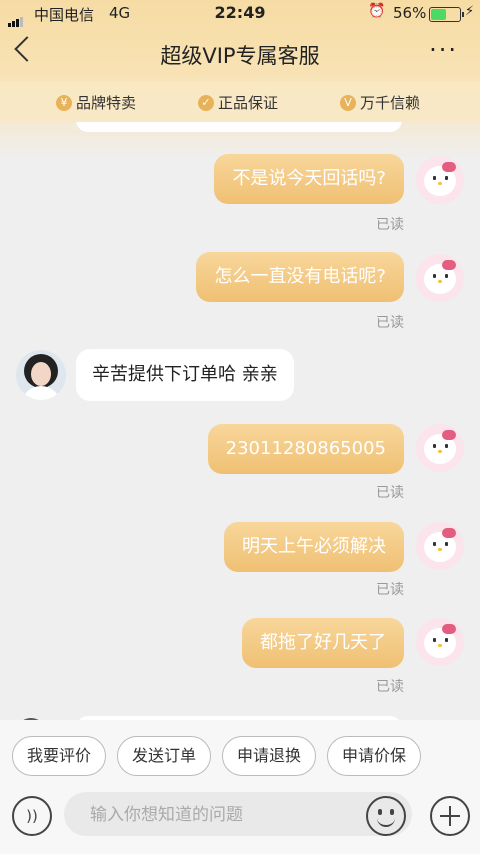 Image resolution: width=480 pixels, height=854 pixels. What do you see at coordinates (269, 756) in the screenshot?
I see `quick-reply-return: 申请退换` at bounding box center [269, 756].